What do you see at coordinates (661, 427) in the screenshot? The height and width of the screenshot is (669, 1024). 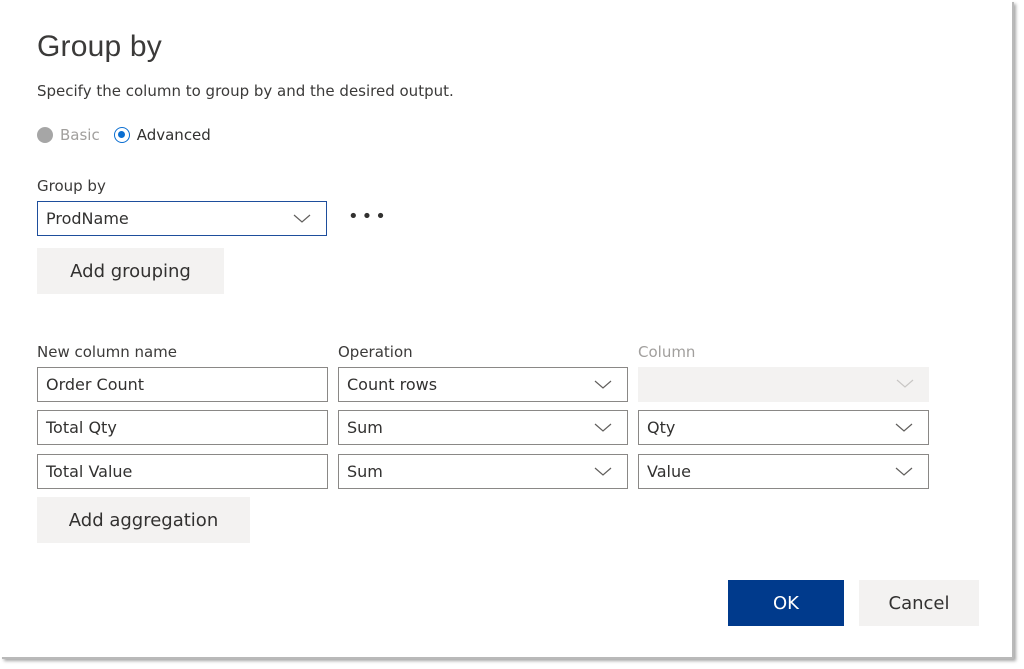 I see `column-value: Qty` at bounding box center [661, 427].